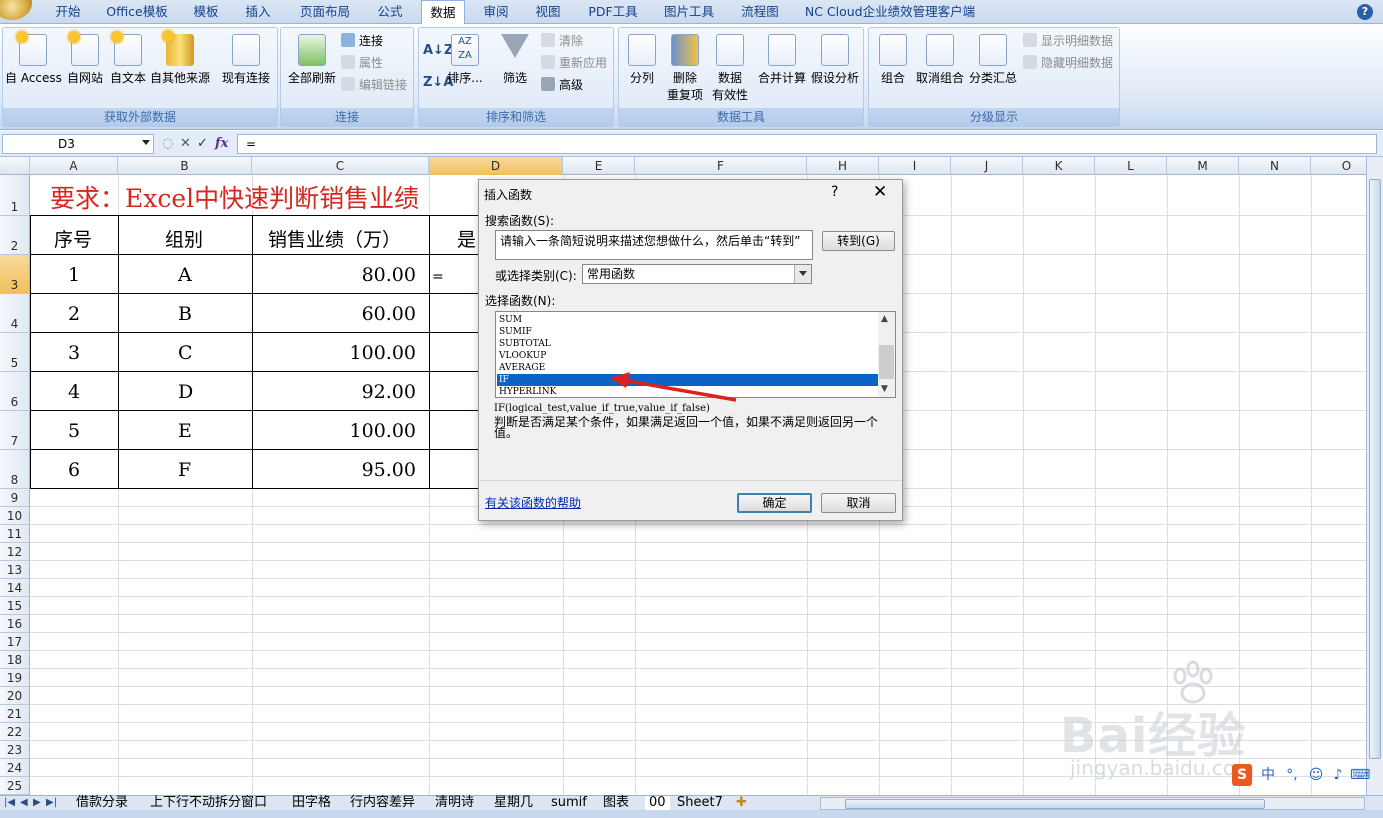 The width and height of the screenshot is (1383, 818). What do you see at coordinates (687, 356) in the screenshot?
I see `list-item: VLOOKUP` at bounding box center [687, 356].